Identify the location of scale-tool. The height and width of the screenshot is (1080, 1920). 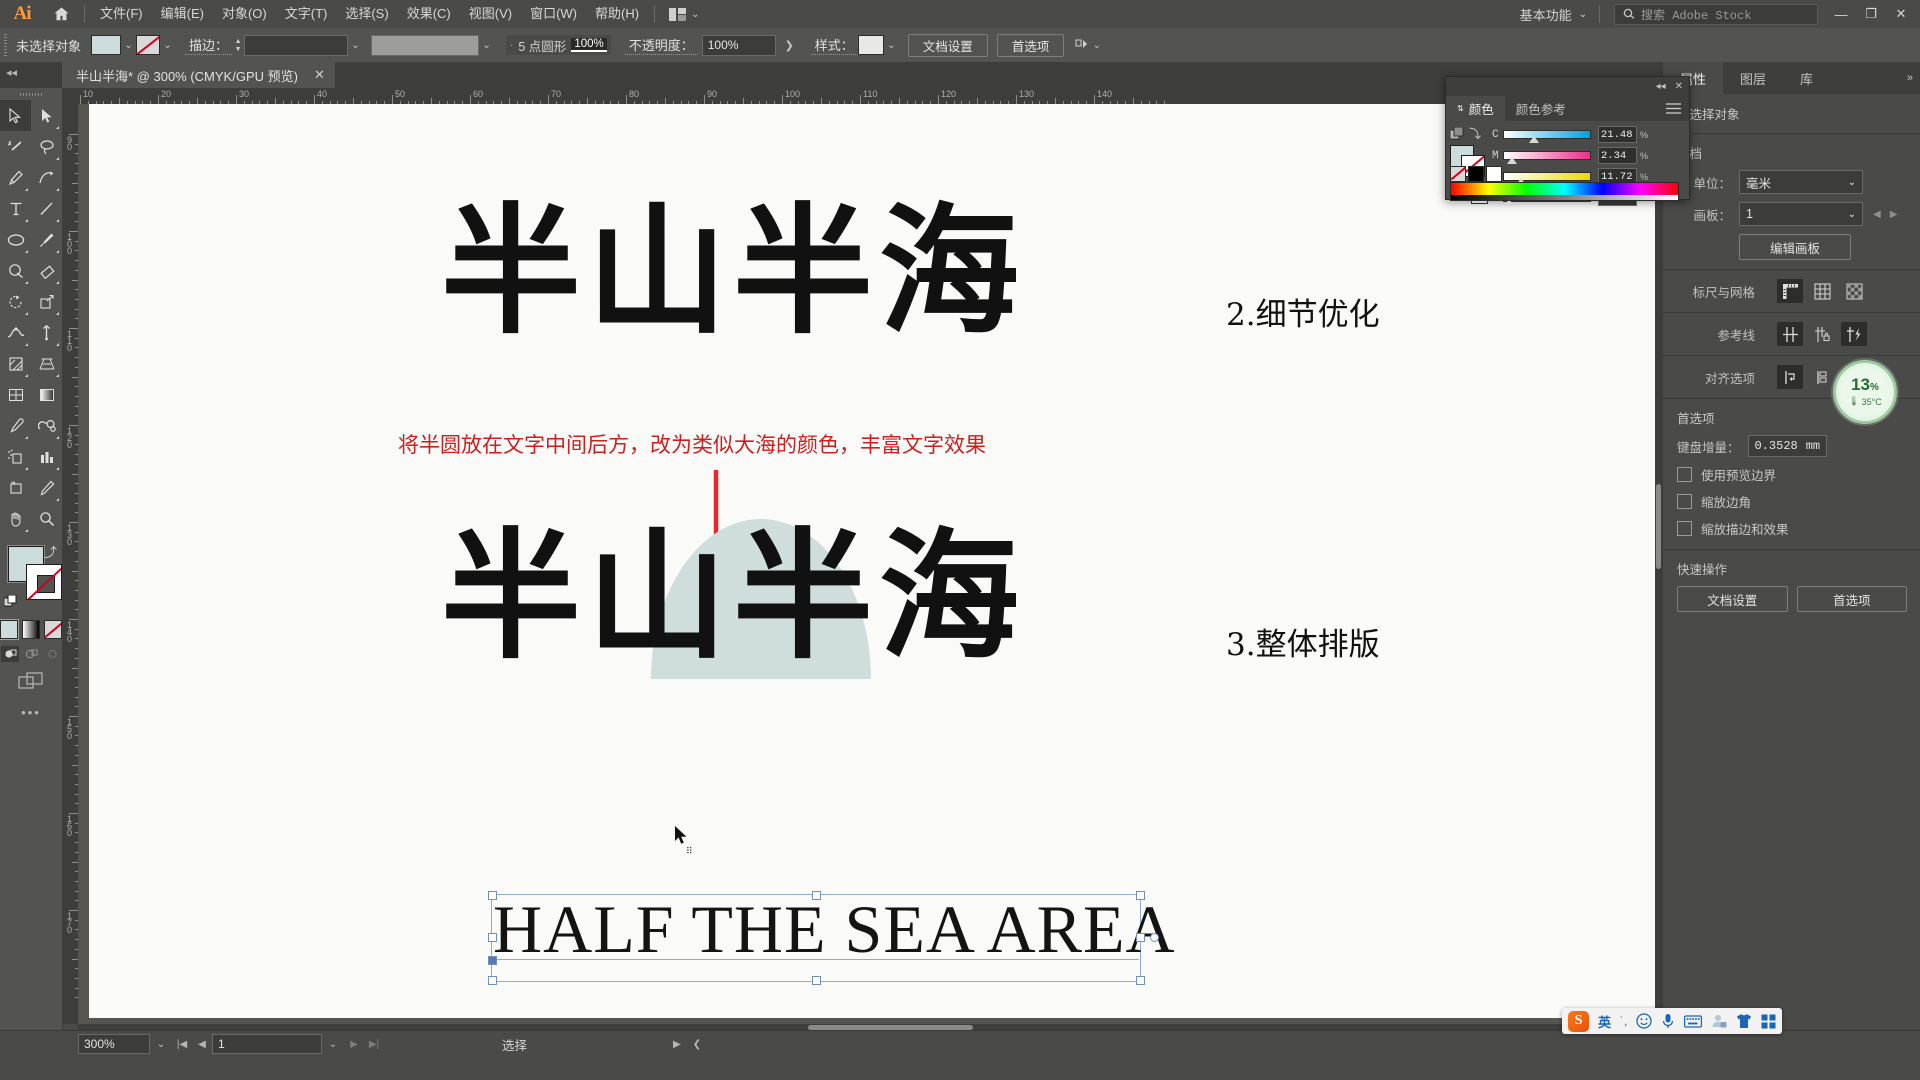
(46, 301).